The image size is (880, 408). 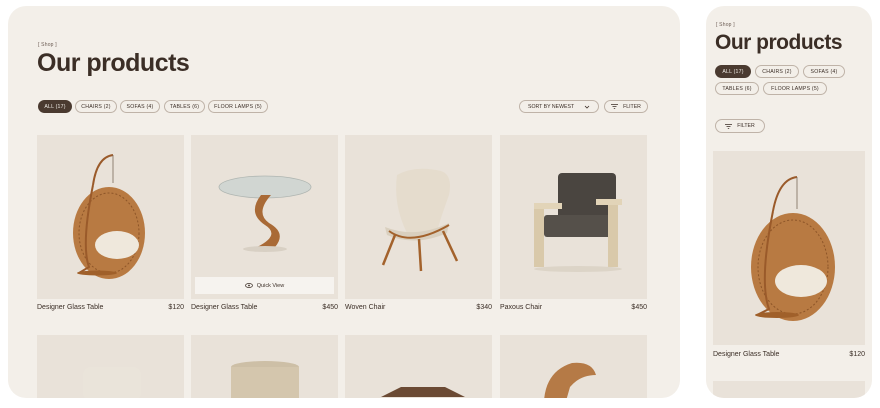 I want to click on coffee-table-icon, so click(x=423, y=392).